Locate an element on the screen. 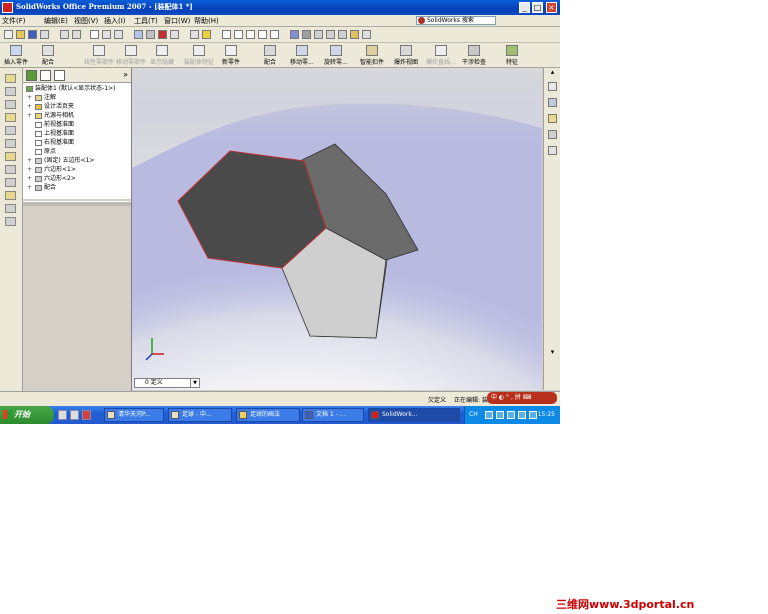  search-input: SolidWorks 搜索 is located at coordinates (456, 20).